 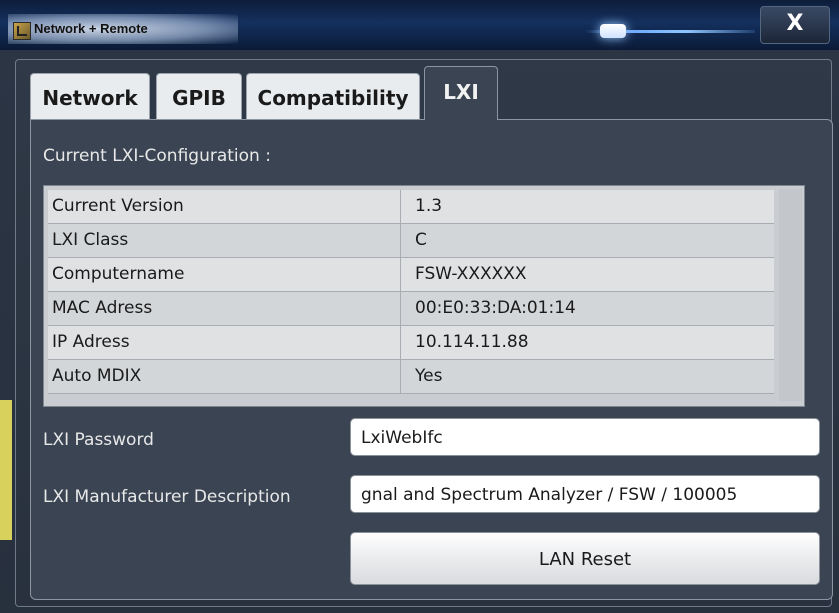 I want to click on row-key: MAC Adress, so click(x=226, y=308).